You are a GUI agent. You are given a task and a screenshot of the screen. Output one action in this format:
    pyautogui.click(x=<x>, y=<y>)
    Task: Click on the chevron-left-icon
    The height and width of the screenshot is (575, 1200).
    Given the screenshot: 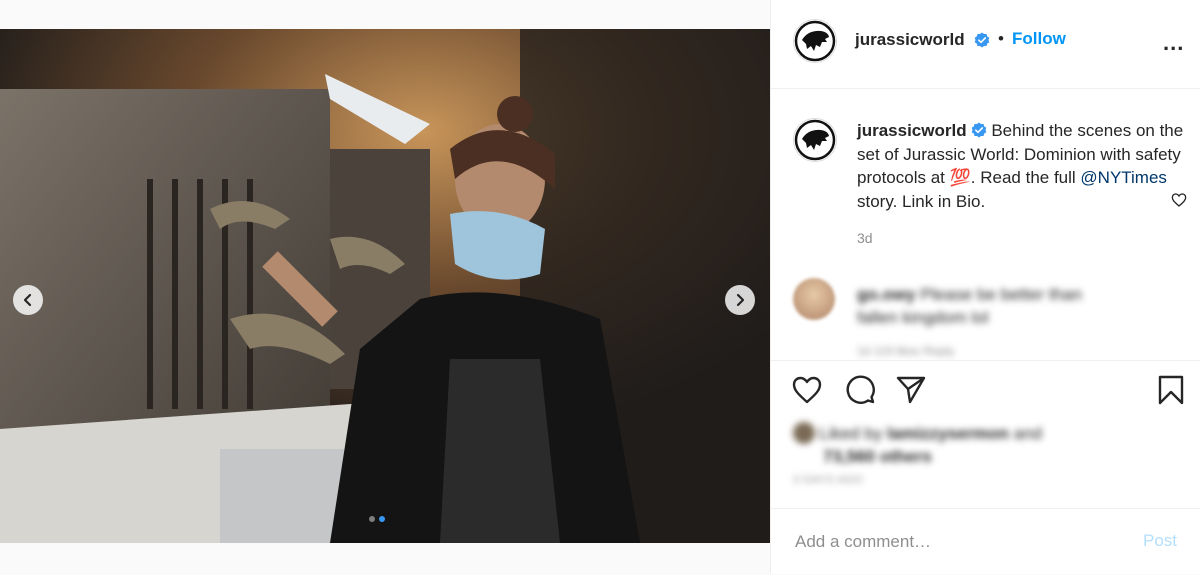 What is the action you would take?
    pyautogui.click(x=27, y=300)
    